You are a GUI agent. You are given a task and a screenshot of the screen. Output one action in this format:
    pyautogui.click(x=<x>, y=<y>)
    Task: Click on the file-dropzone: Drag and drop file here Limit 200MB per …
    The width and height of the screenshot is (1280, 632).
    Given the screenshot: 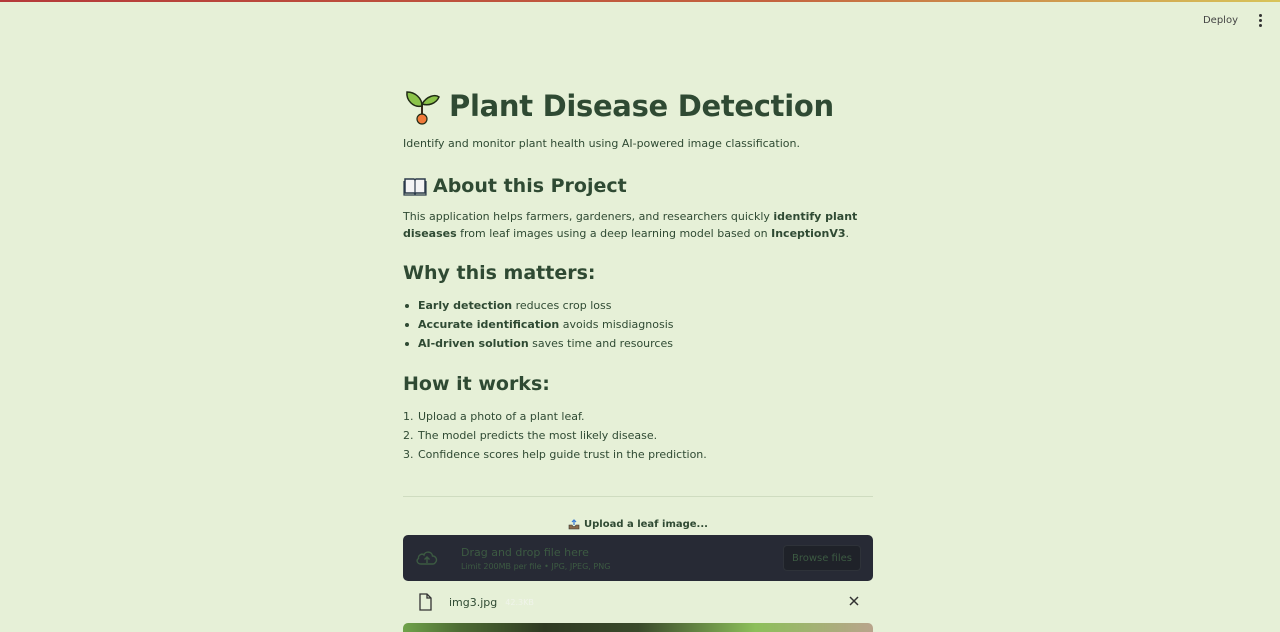 What is the action you would take?
    pyautogui.click(x=638, y=558)
    